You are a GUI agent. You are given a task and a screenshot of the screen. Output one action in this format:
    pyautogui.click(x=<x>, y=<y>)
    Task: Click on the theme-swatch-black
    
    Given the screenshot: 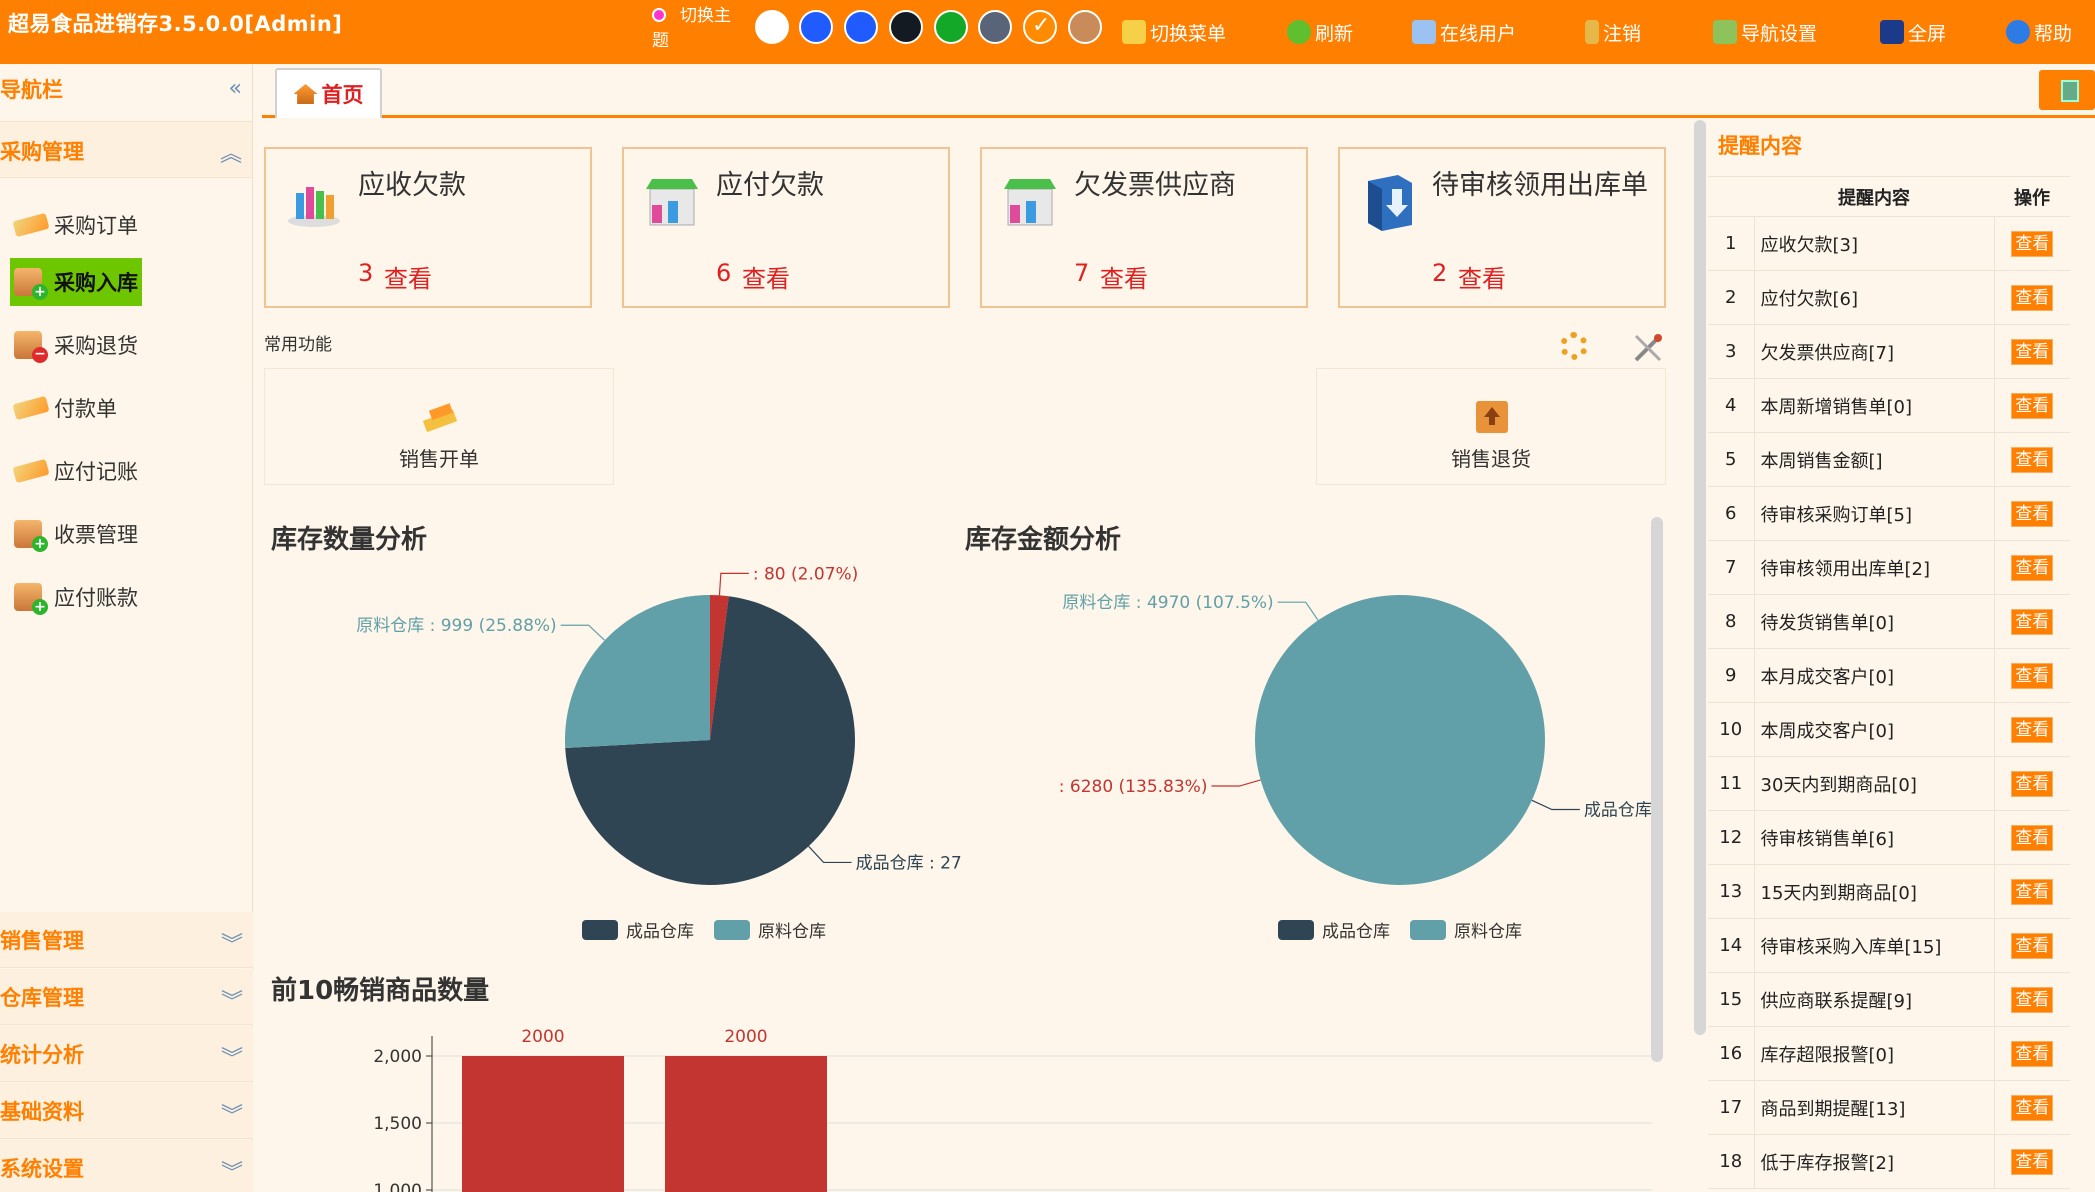 What is the action you would take?
    pyautogui.click(x=906, y=27)
    